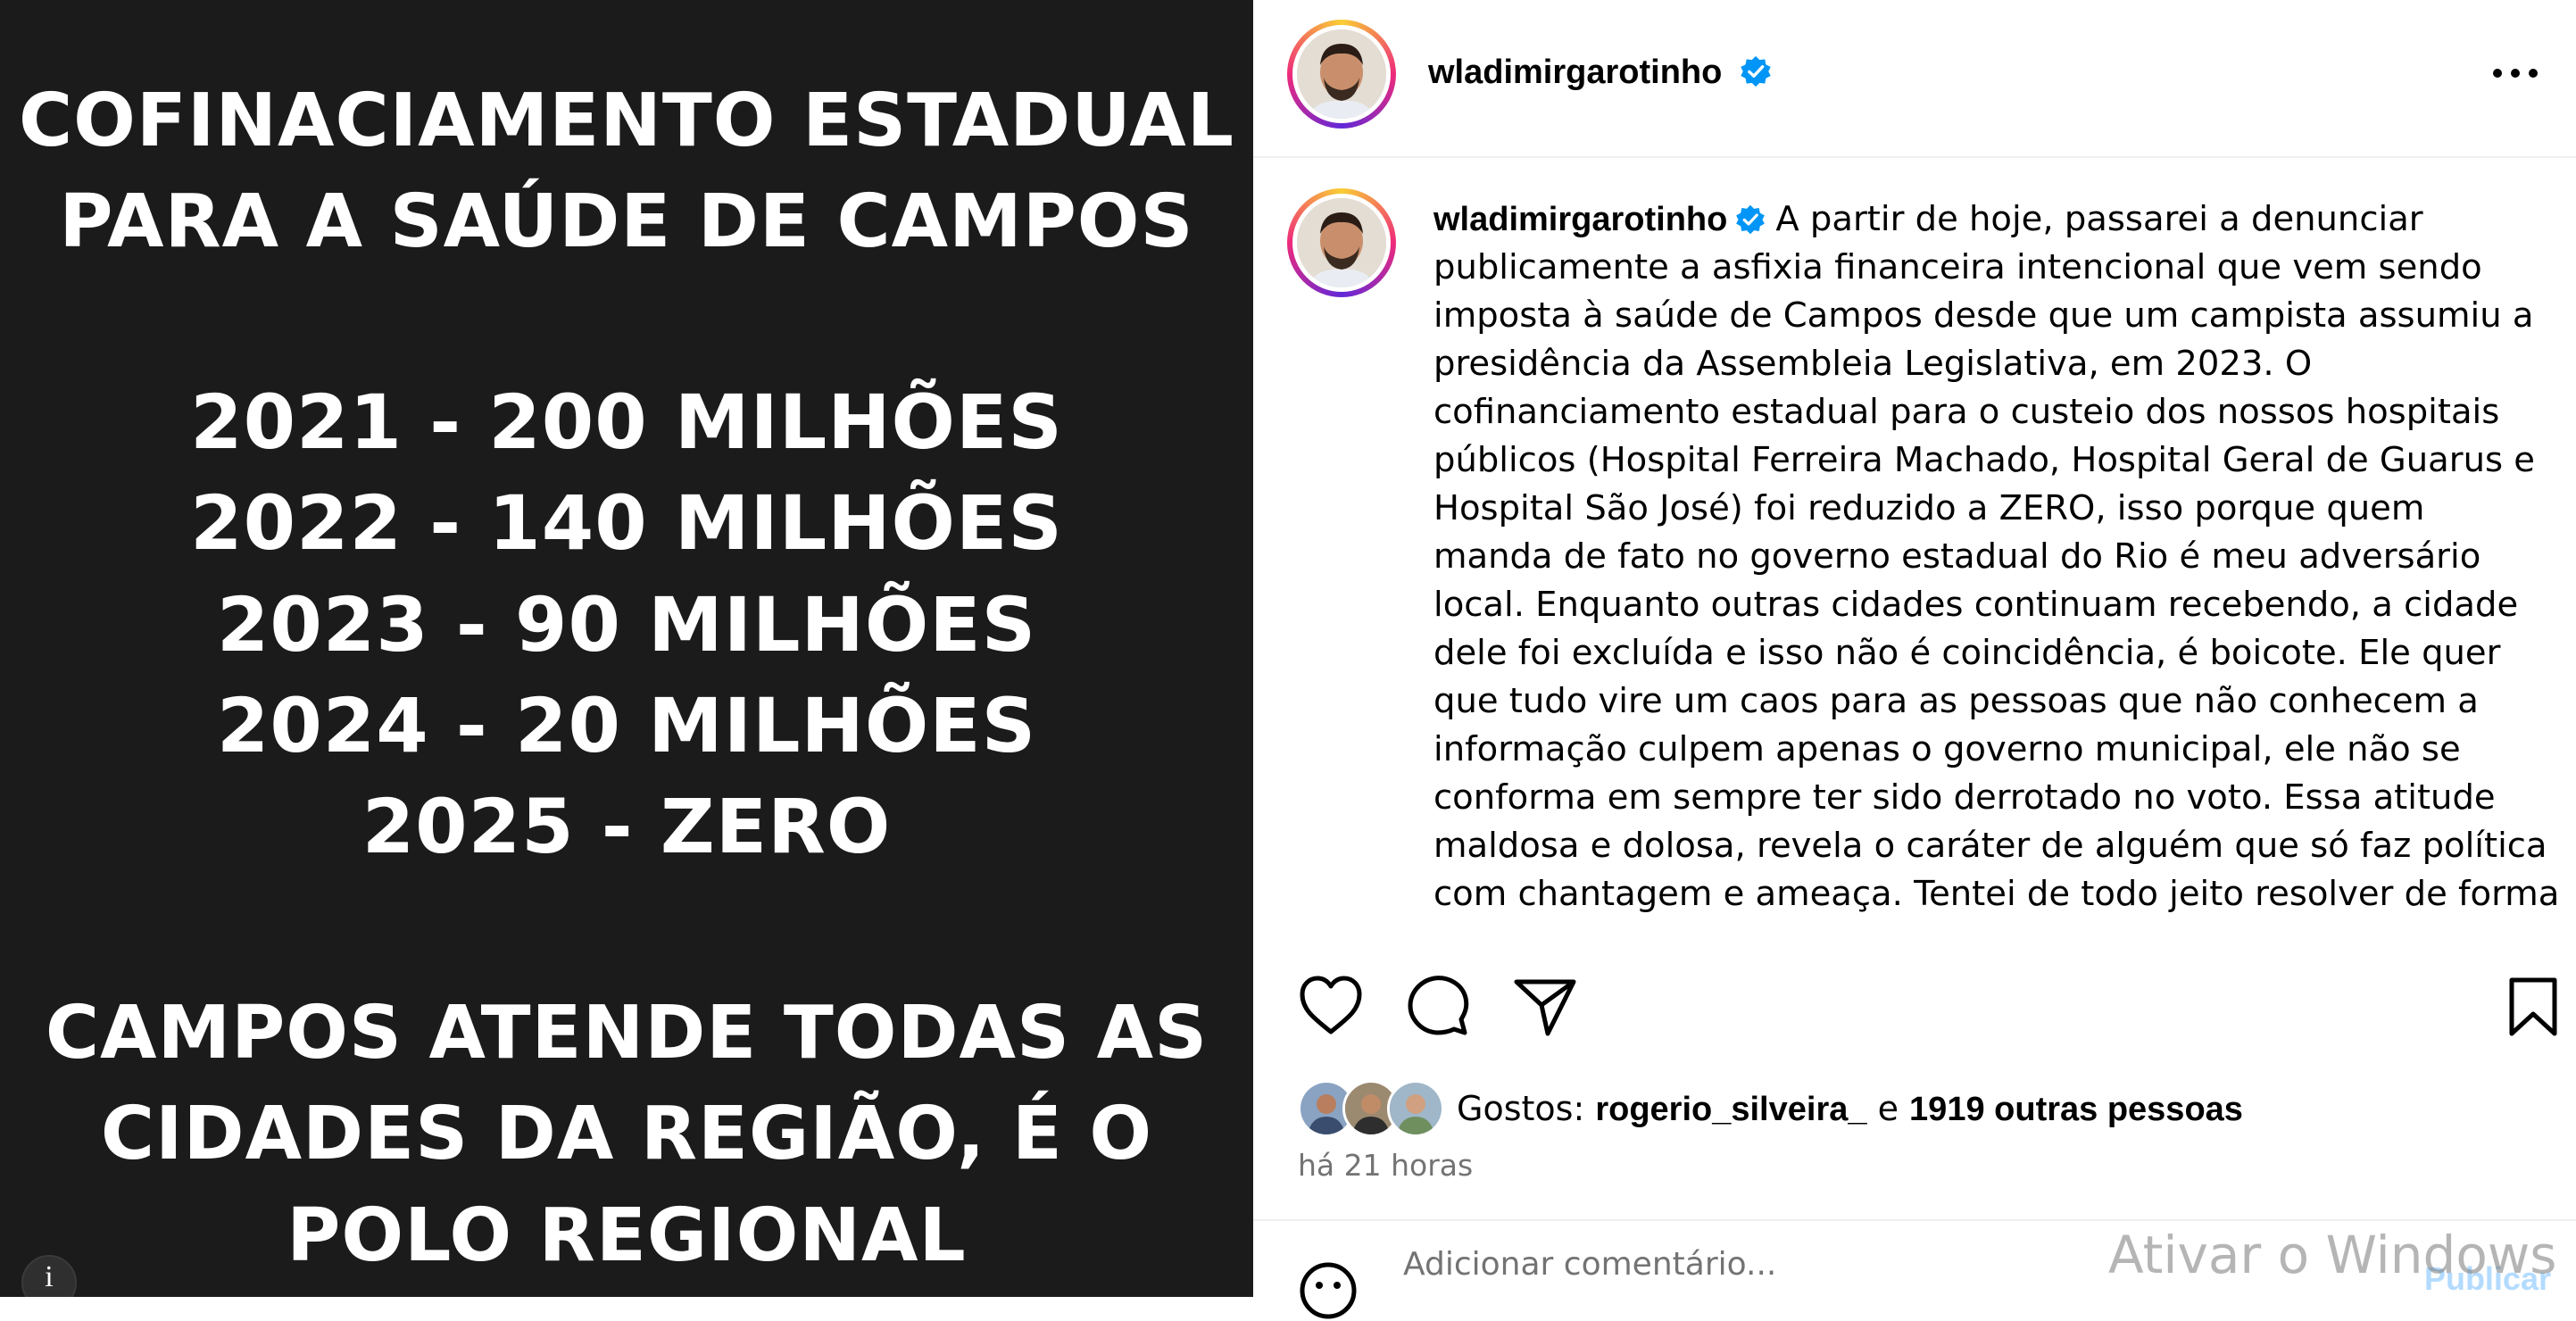  Describe the element at coordinates (1386, 1165) in the screenshot. I see `post-timestamp: há 21 horas` at that location.